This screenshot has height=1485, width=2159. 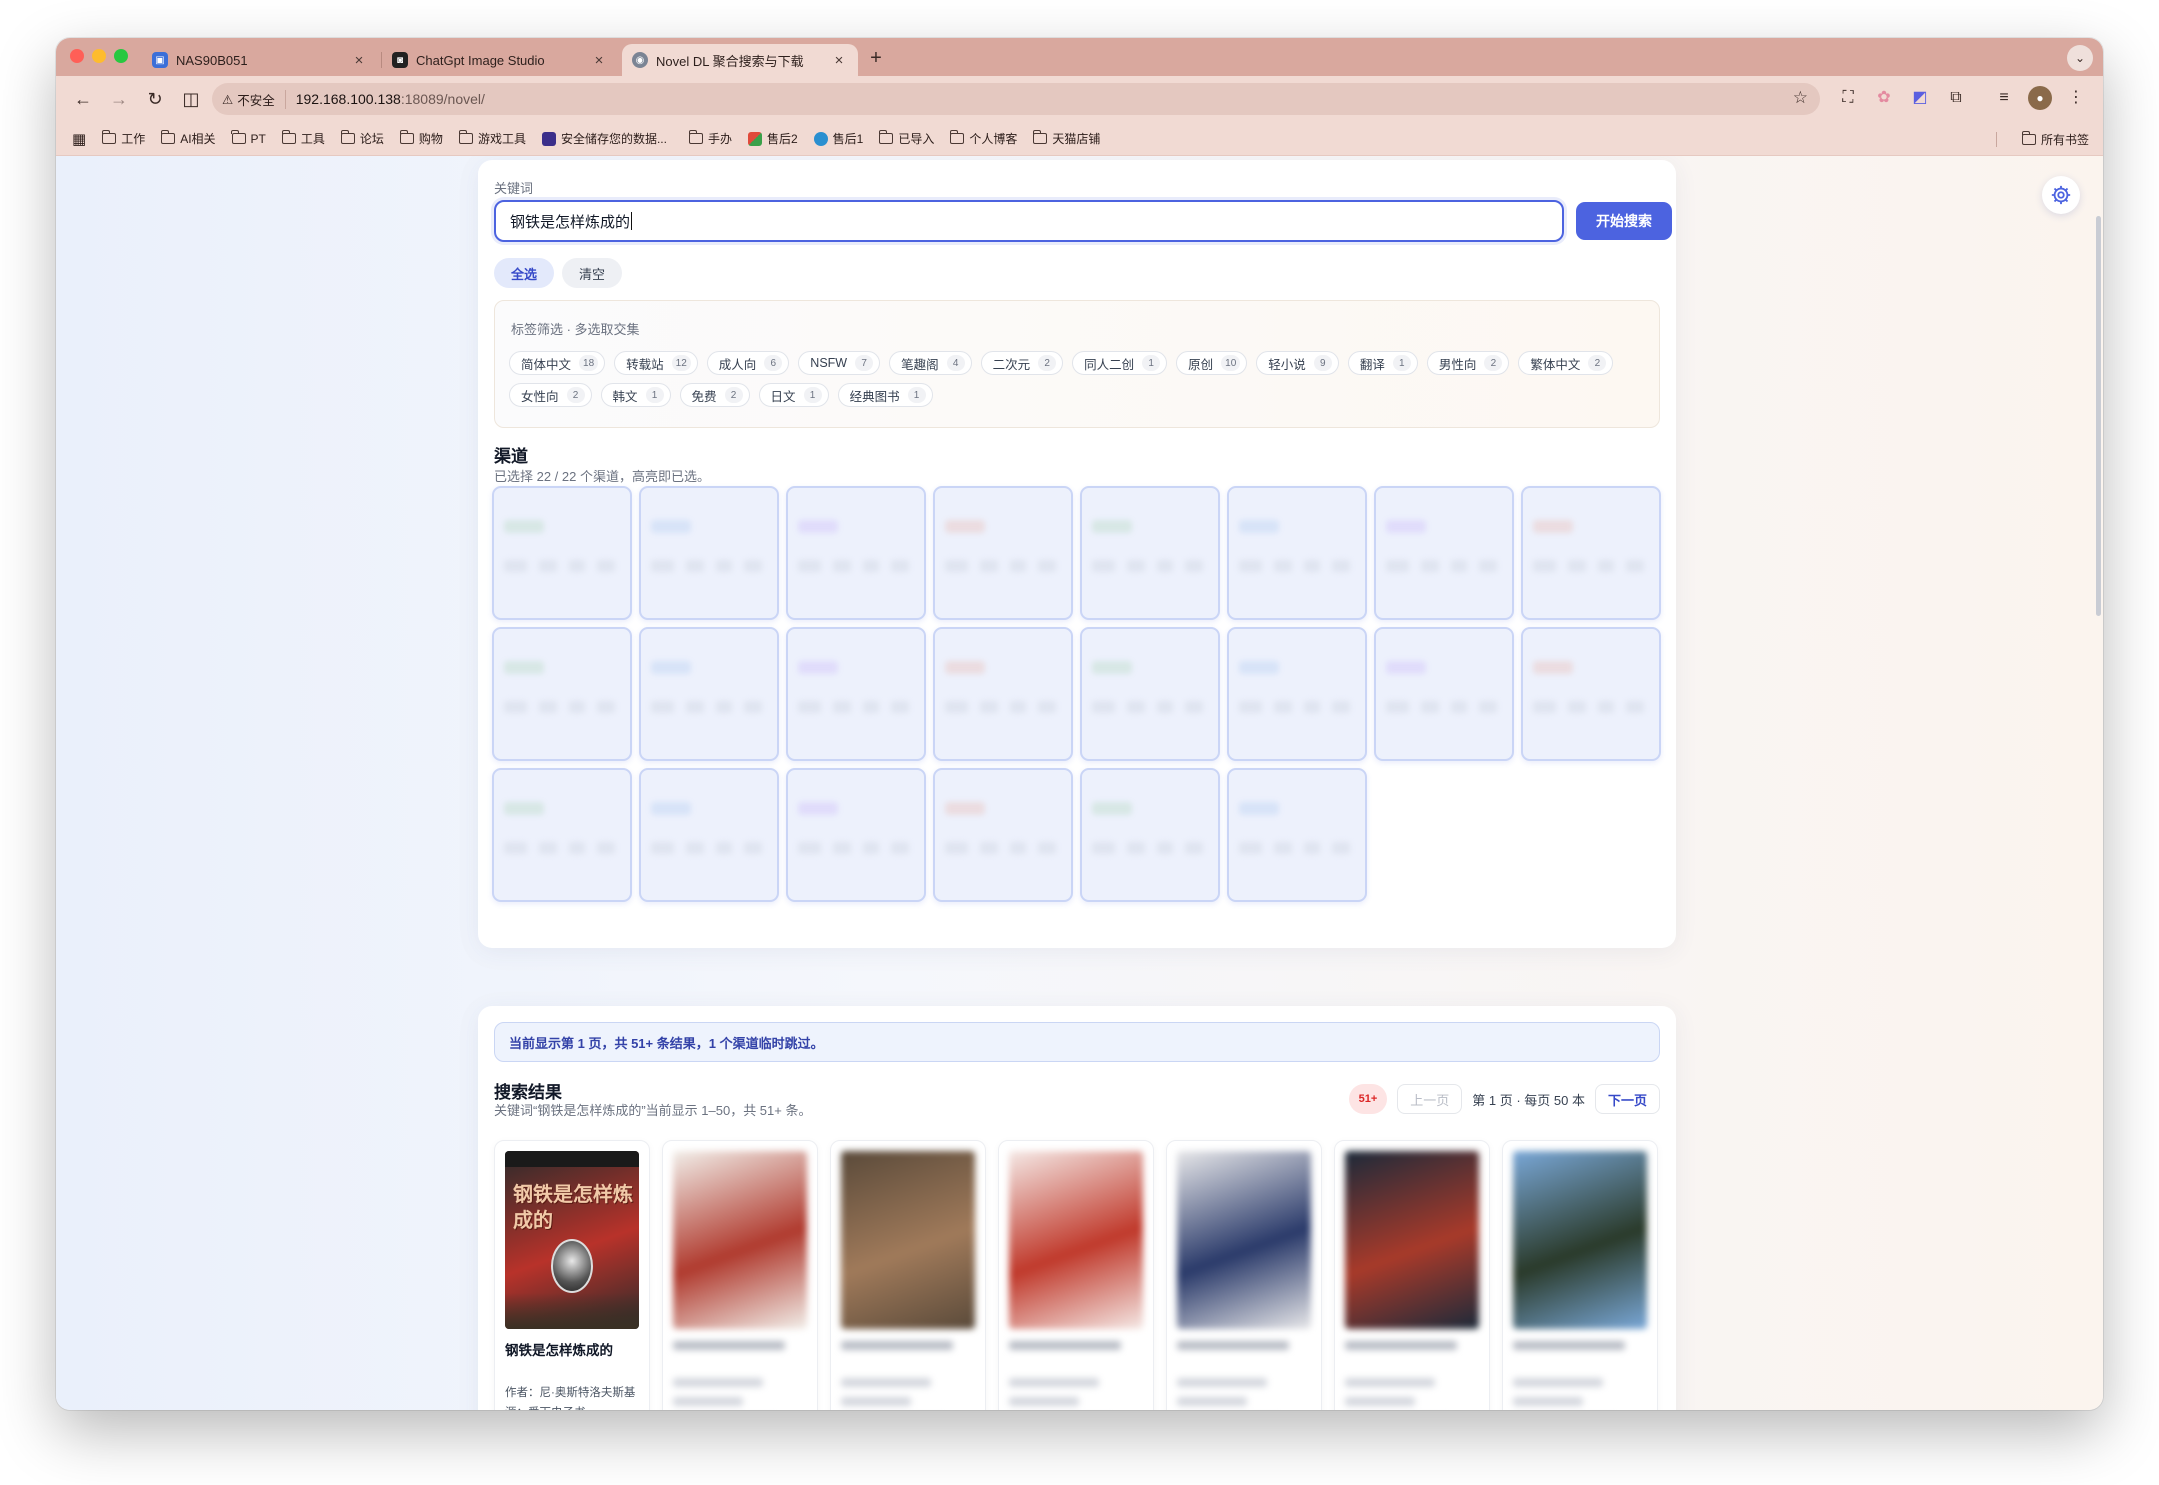 I want to click on security-indicator: ⚠ 不安全, so click(x=254, y=99).